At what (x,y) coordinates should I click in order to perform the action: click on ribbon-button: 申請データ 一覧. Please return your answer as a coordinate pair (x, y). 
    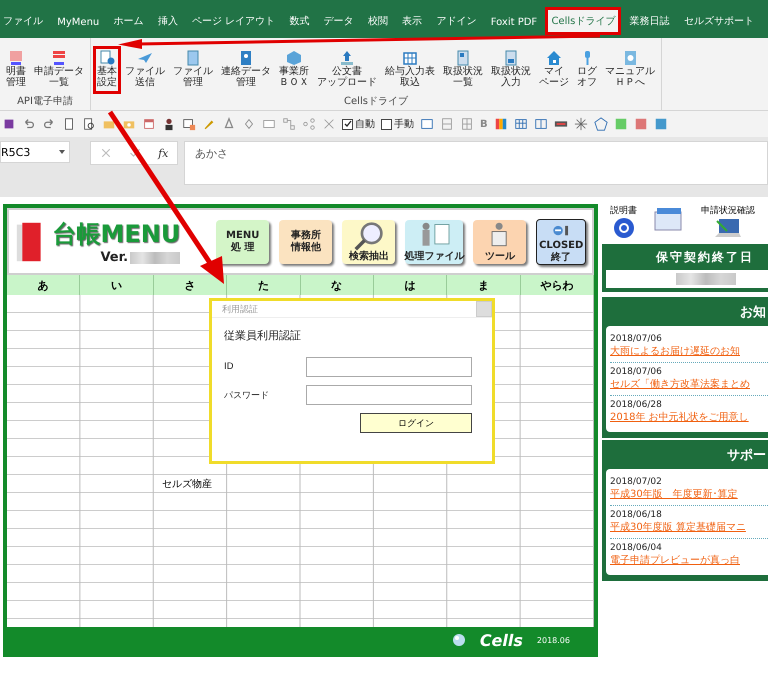
    Looking at the image, I should click on (59, 70).